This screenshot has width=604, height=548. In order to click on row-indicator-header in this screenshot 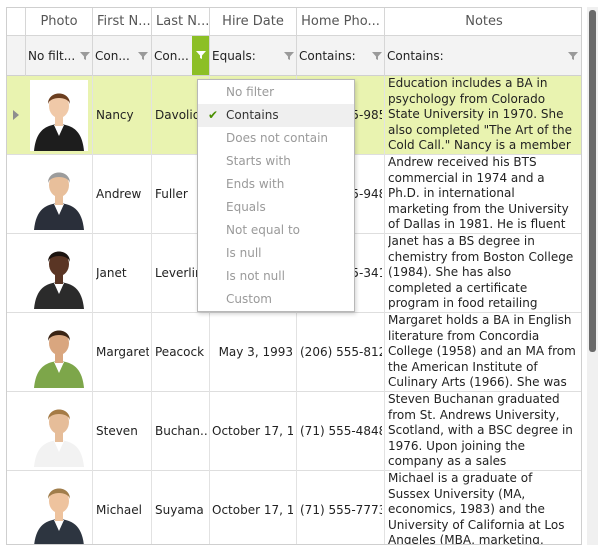, I will do `click(16, 22)`.